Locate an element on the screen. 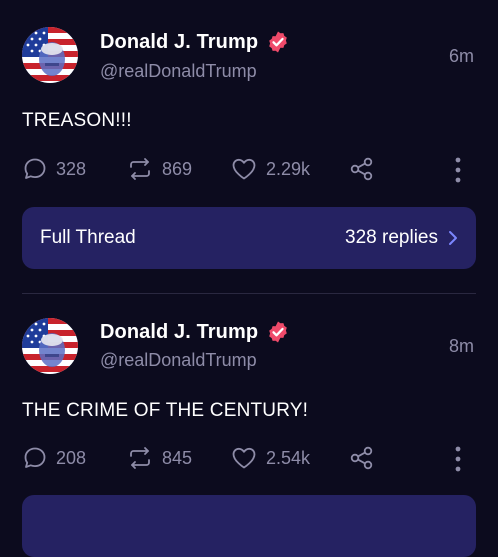 The image size is (498, 557). repost-button: 845 is located at coordinates (159, 458).